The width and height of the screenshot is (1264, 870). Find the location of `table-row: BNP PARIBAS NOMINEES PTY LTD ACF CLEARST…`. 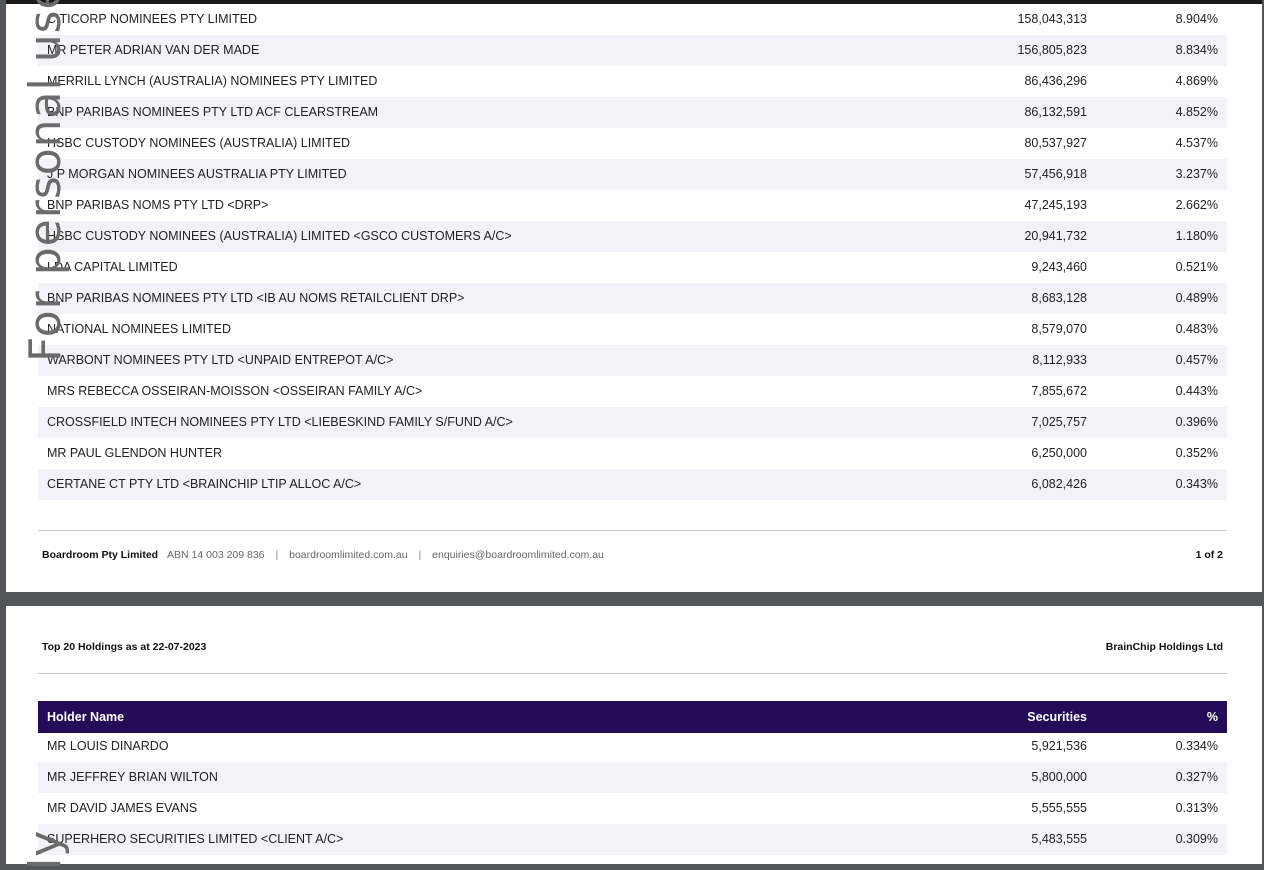

table-row: BNP PARIBAS NOMINEES PTY LTD ACF CLEARST… is located at coordinates (632, 112).